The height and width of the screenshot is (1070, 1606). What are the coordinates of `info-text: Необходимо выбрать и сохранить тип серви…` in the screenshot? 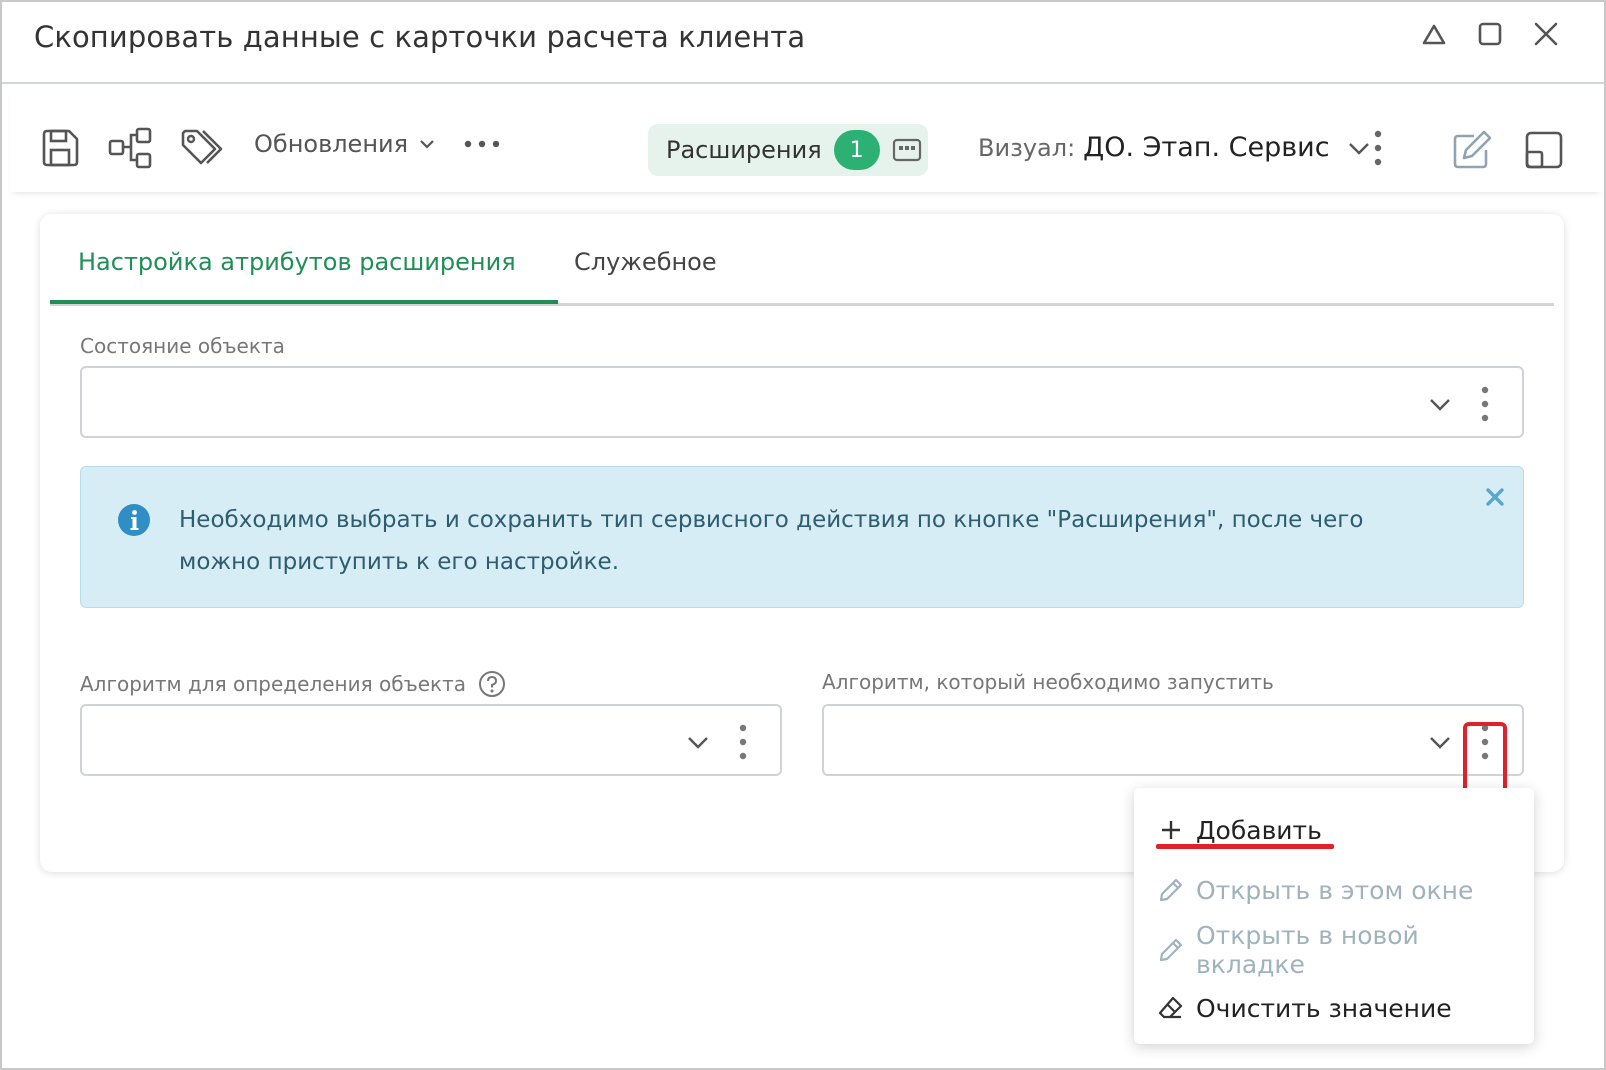 It's located at (771, 541).